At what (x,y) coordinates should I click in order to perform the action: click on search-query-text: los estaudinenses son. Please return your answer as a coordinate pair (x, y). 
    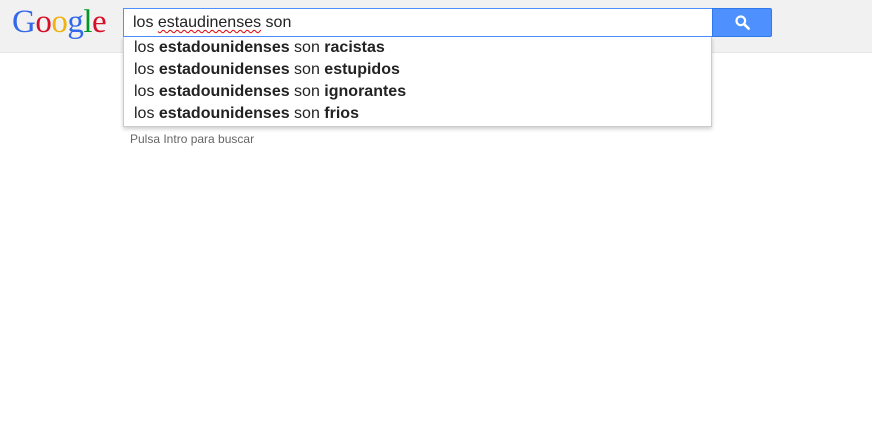
    Looking at the image, I should click on (212, 23).